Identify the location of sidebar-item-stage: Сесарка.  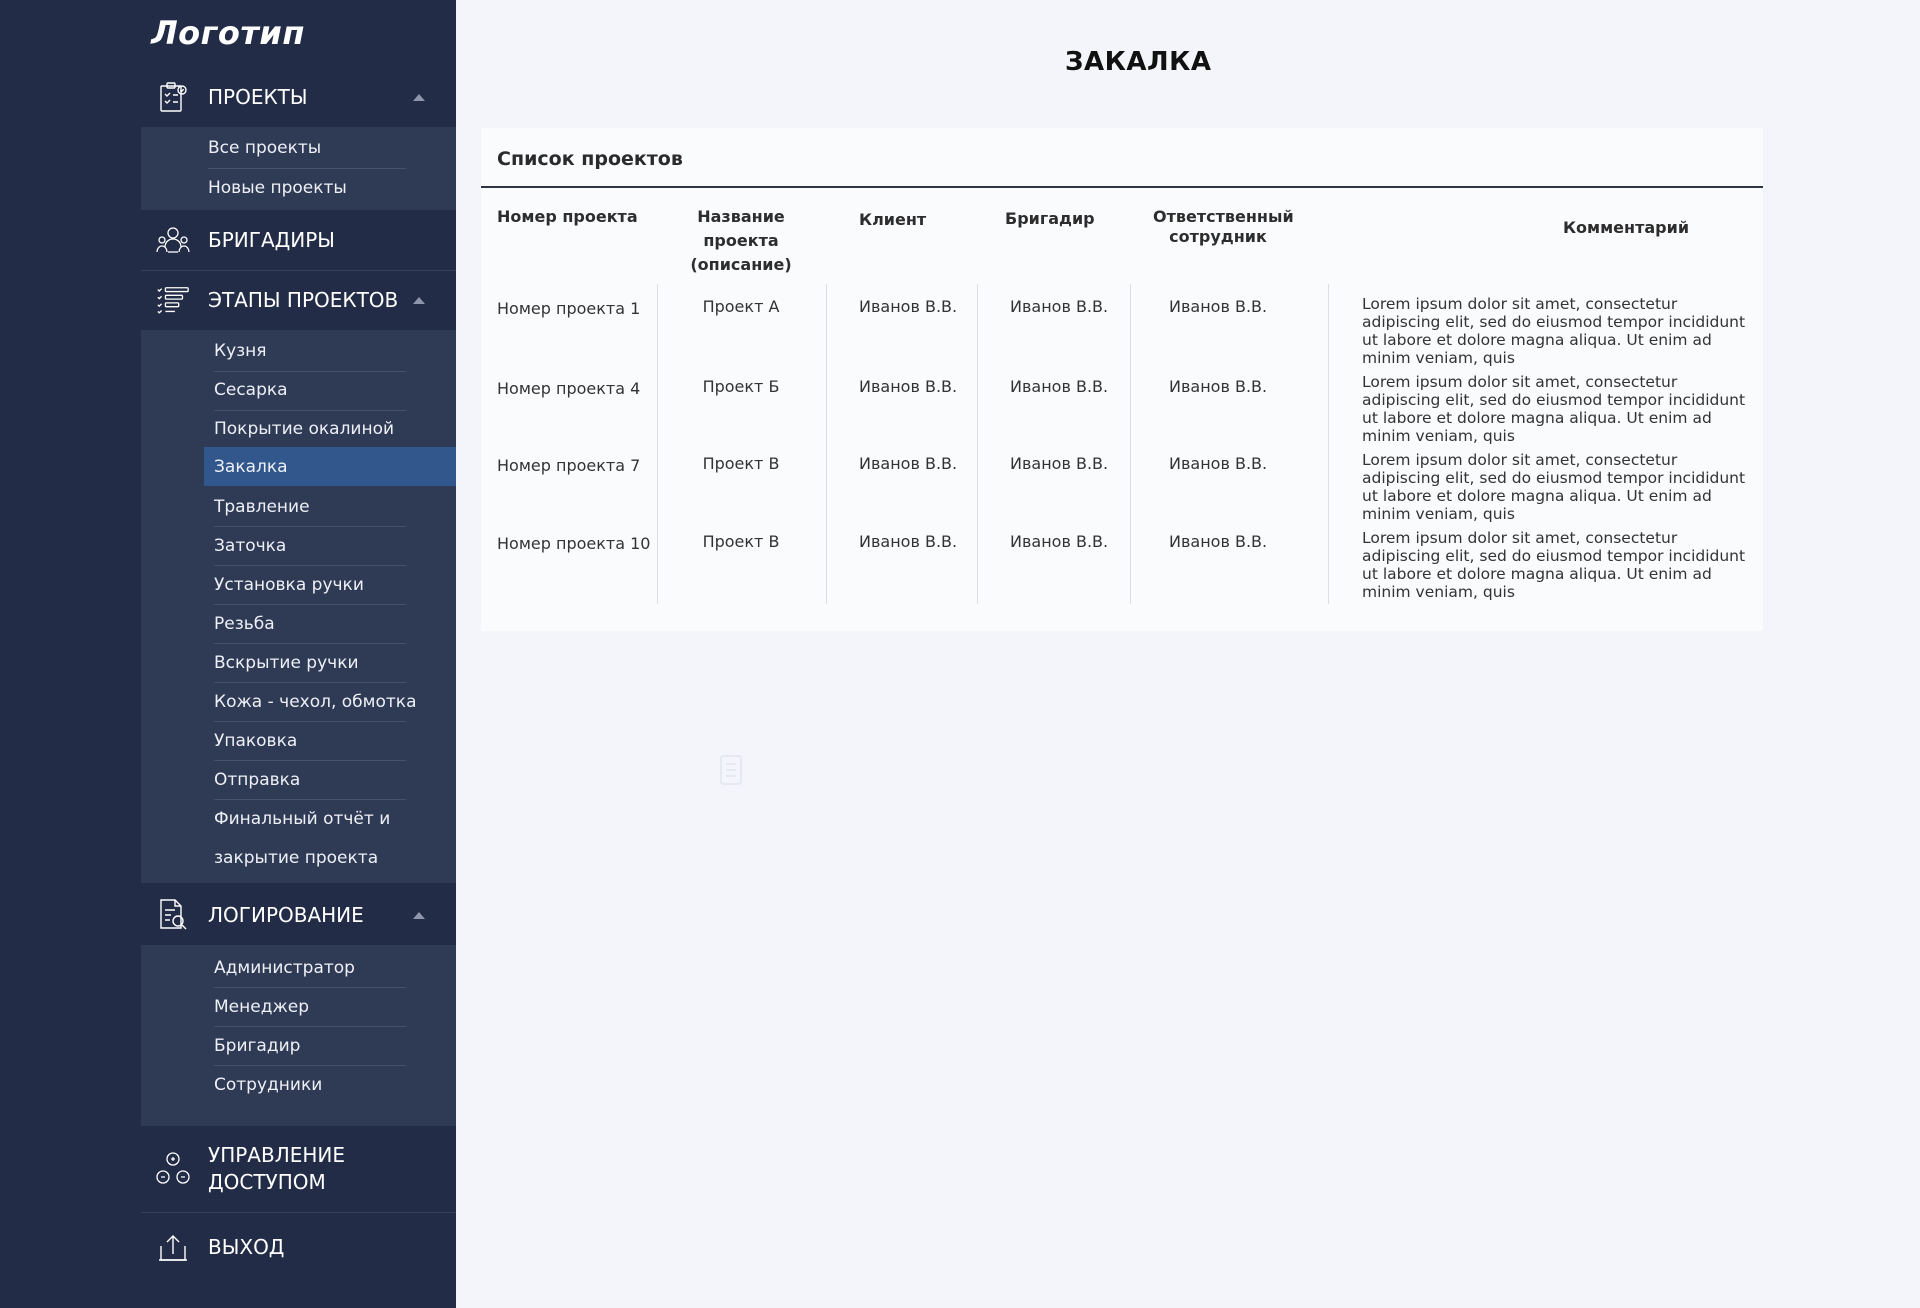
(251, 389).